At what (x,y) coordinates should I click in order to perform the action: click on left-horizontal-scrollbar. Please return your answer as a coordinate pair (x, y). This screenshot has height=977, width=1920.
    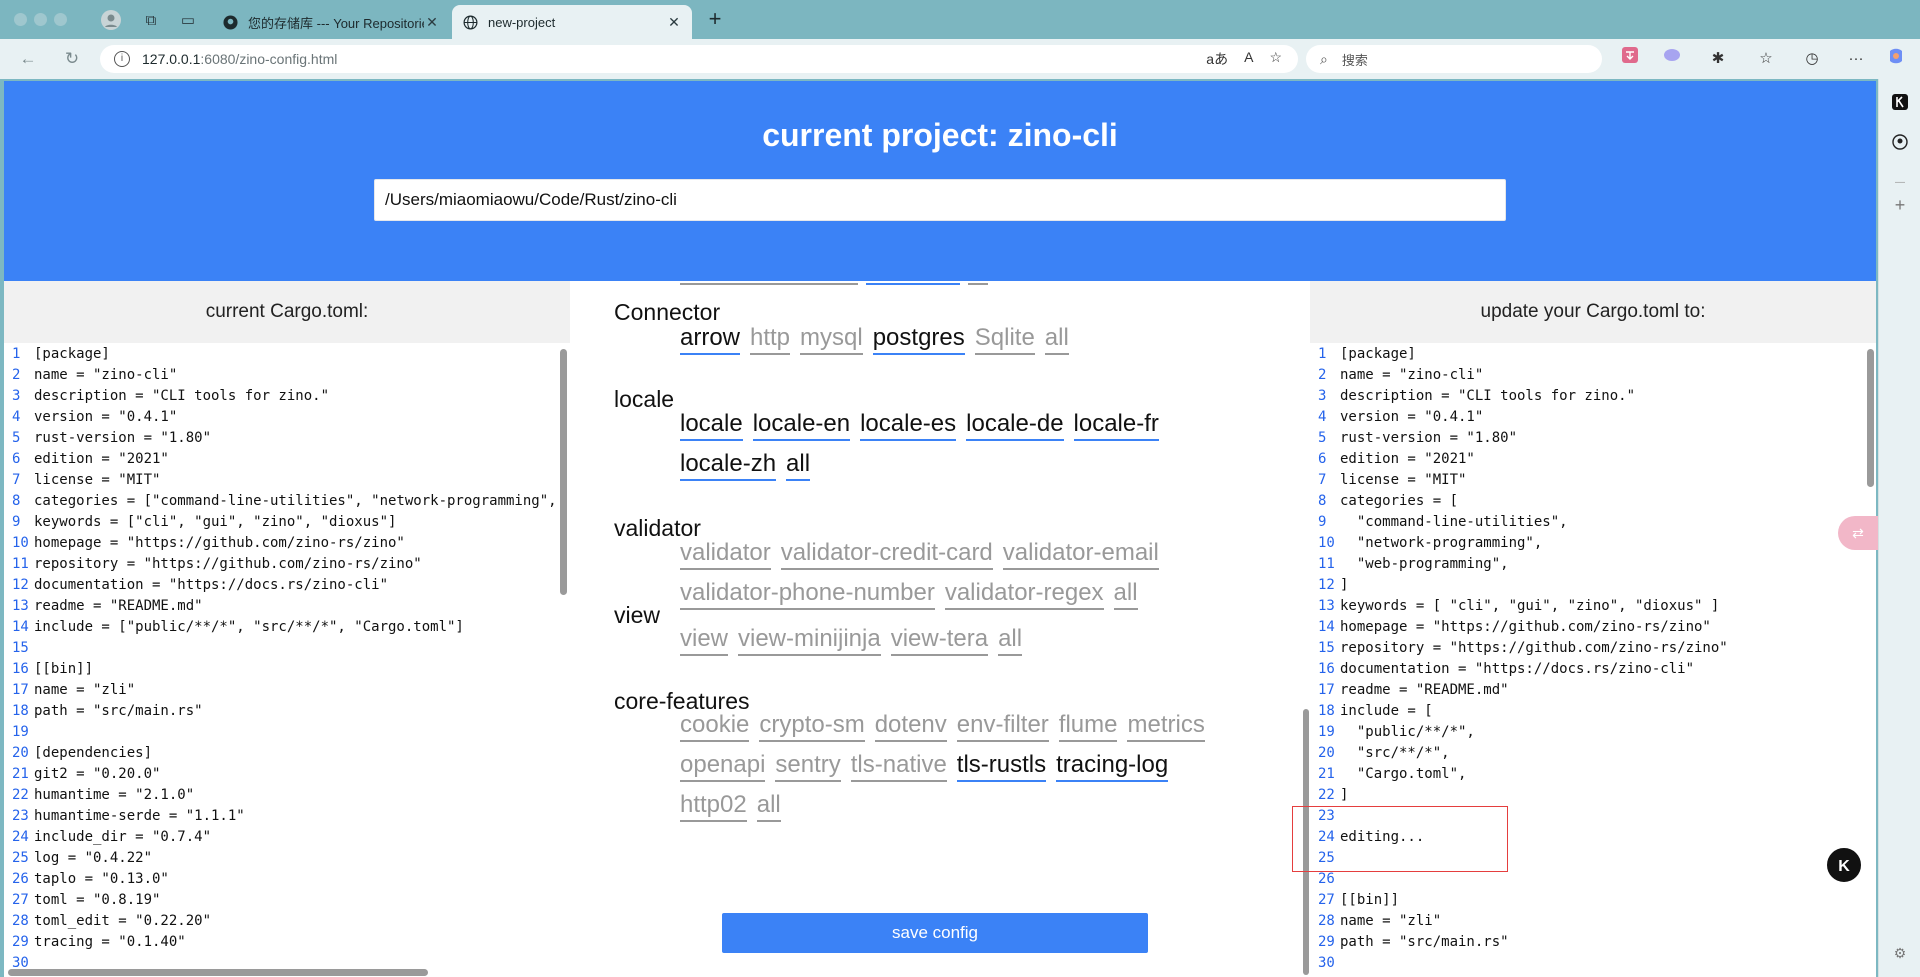
    Looking at the image, I should click on (218, 972).